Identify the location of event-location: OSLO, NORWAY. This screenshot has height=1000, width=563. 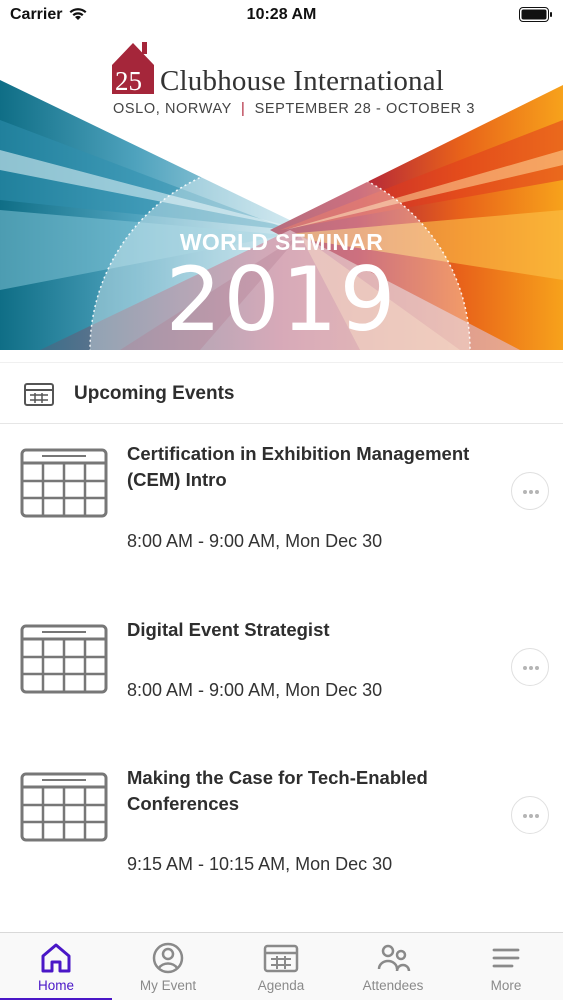
(172, 109).